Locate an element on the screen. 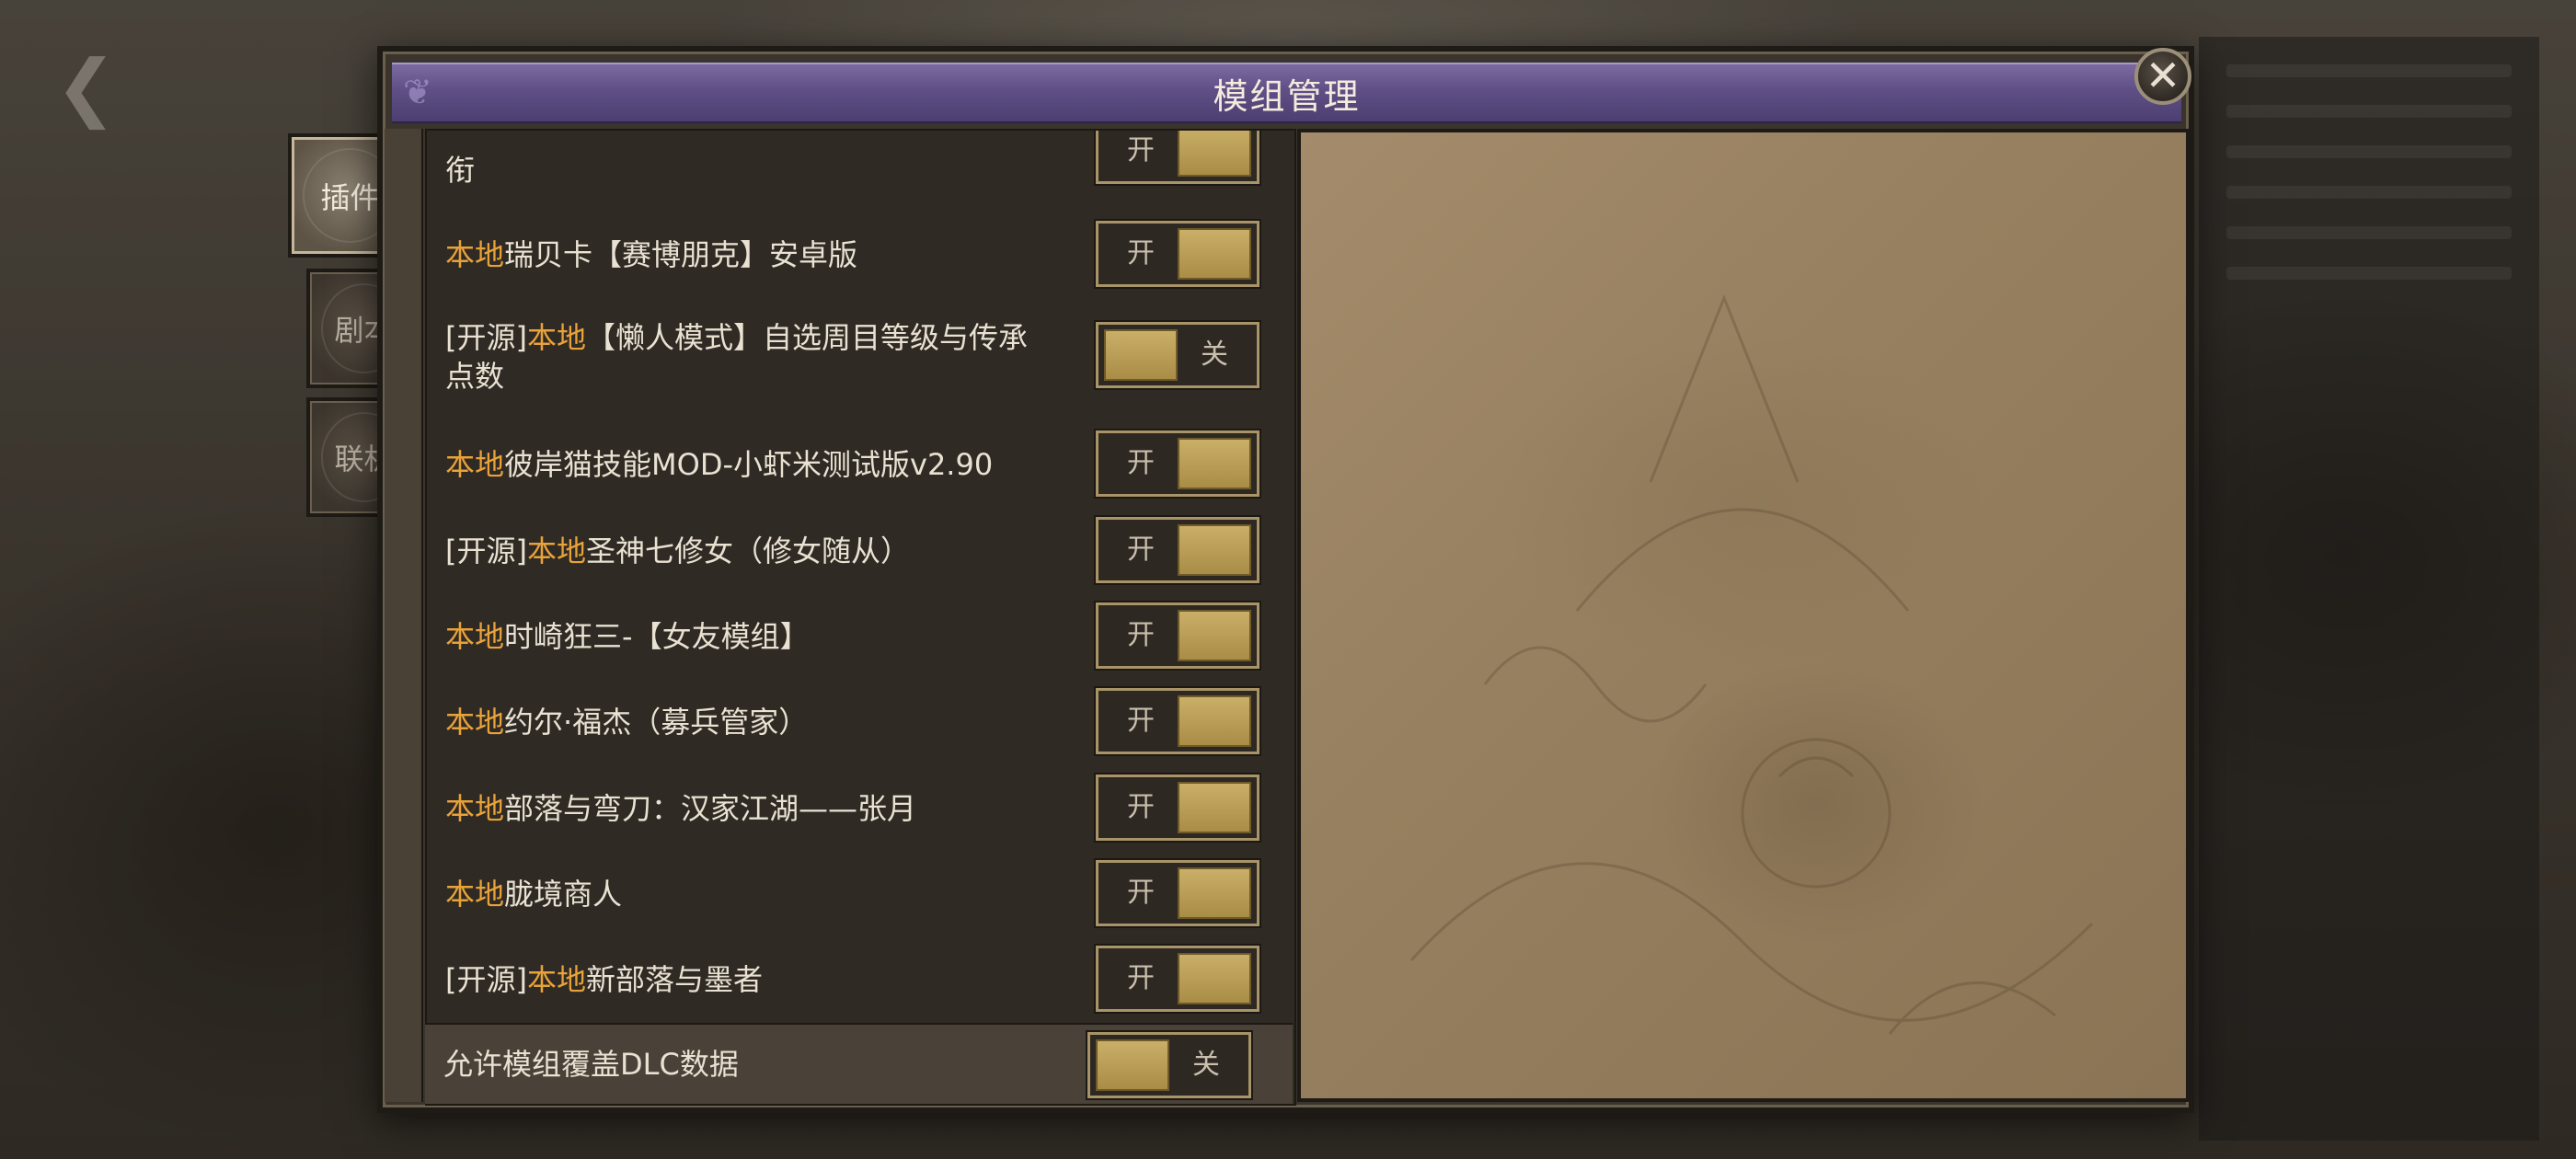  back-arrow-icon: ❮ is located at coordinates (105, 87).